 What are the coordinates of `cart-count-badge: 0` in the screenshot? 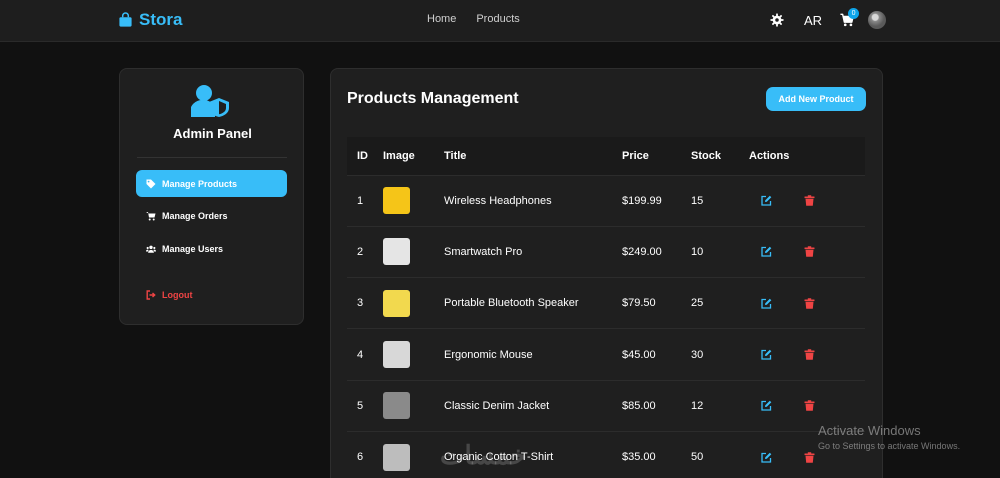 It's located at (854, 13).